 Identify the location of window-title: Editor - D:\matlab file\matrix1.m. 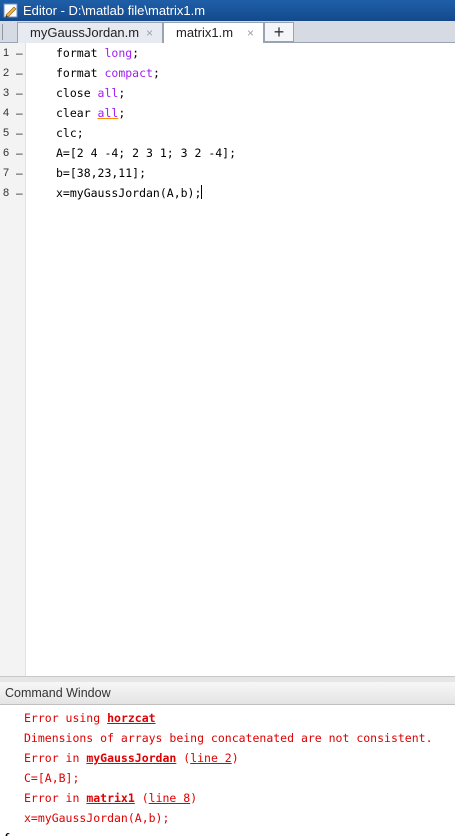
(114, 10).